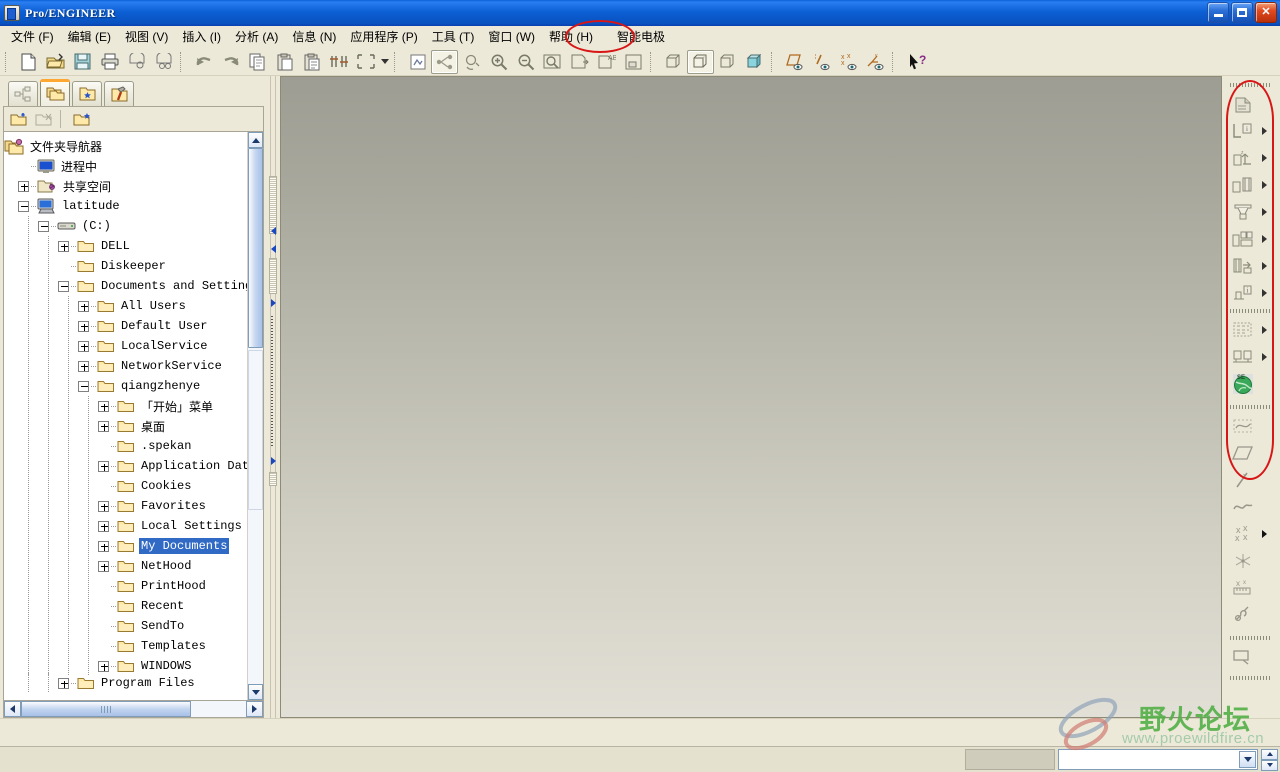 This screenshot has height=772, width=1280. What do you see at coordinates (19, 119) in the screenshot?
I see `new-folder-icon` at bounding box center [19, 119].